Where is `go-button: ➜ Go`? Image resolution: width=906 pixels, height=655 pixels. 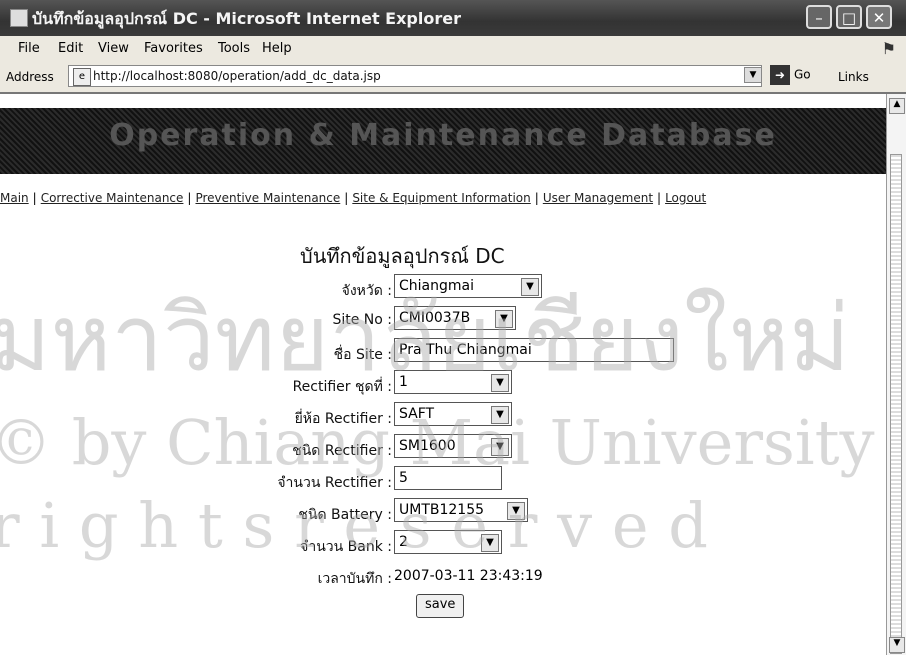 go-button: ➜ Go is located at coordinates (790, 76).